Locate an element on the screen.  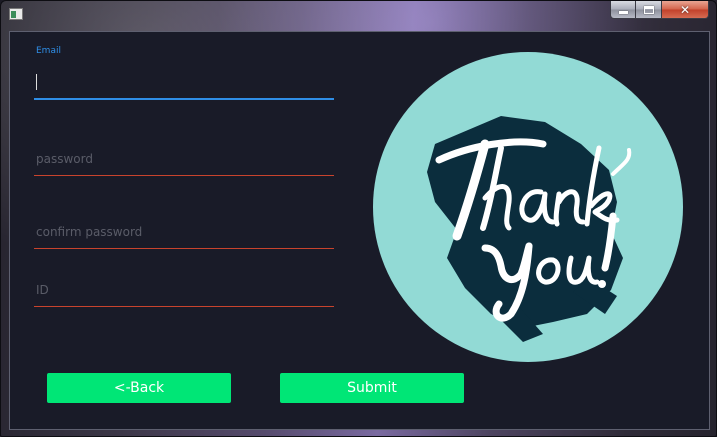
id-underline is located at coordinates (184, 306).